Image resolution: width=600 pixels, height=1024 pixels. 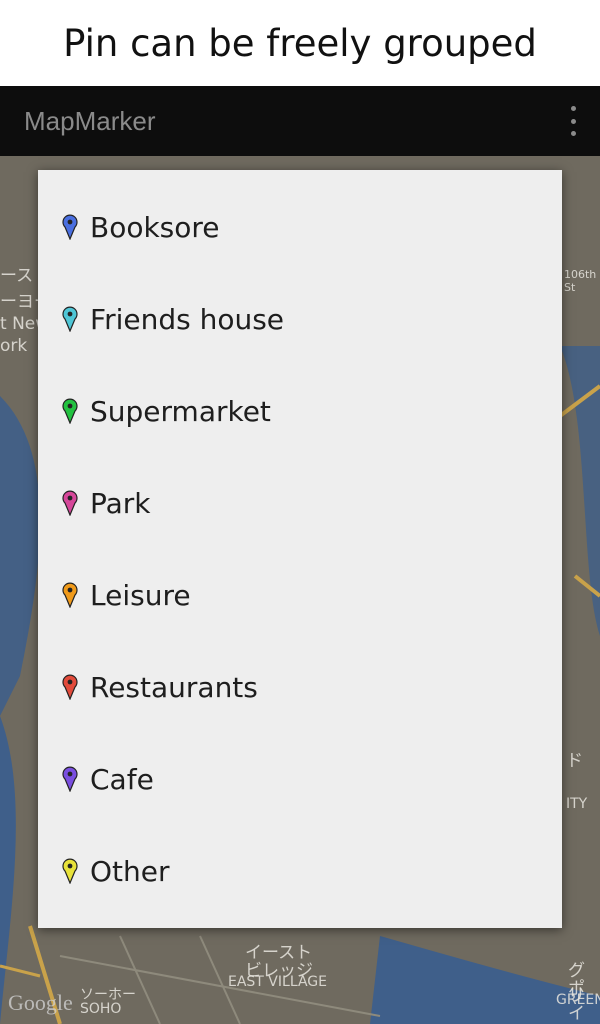 What do you see at coordinates (300, 320) in the screenshot?
I see `group-item-friends-house: Friends house` at bounding box center [300, 320].